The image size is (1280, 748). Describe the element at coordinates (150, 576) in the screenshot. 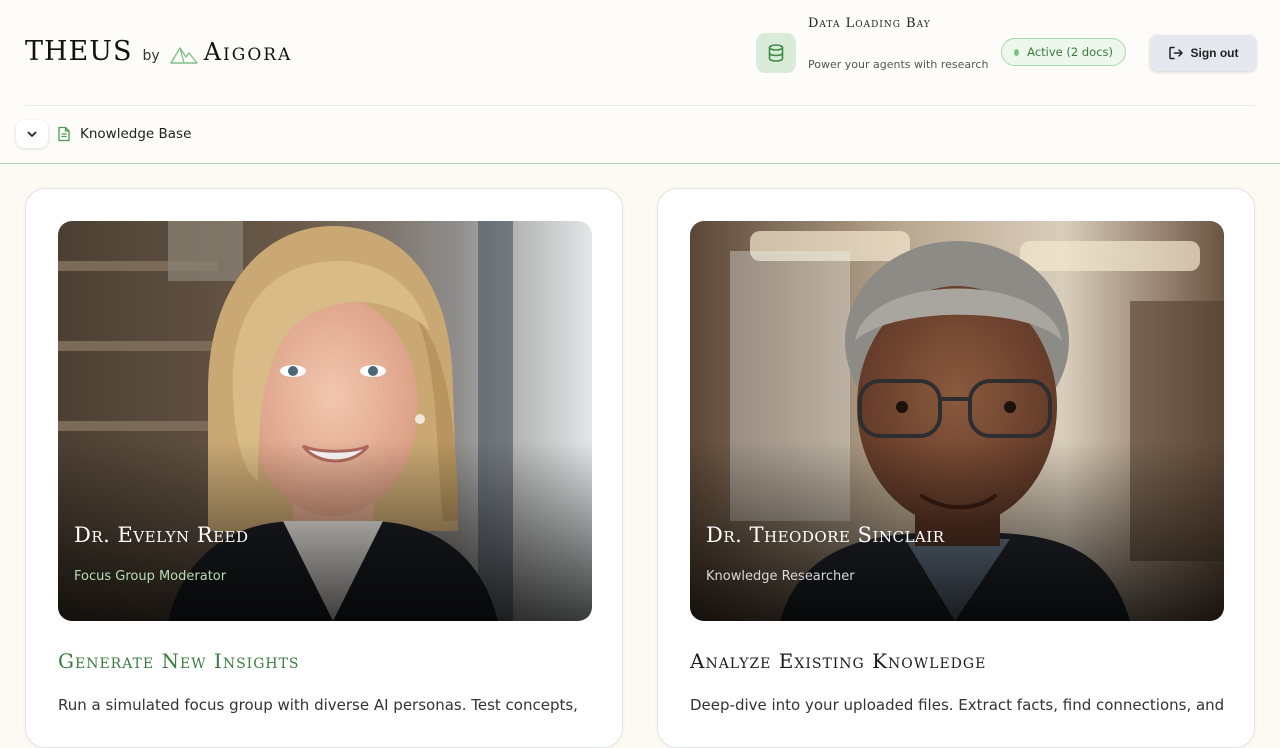

I see `persona-role: Focus Group Moderator` at that location.